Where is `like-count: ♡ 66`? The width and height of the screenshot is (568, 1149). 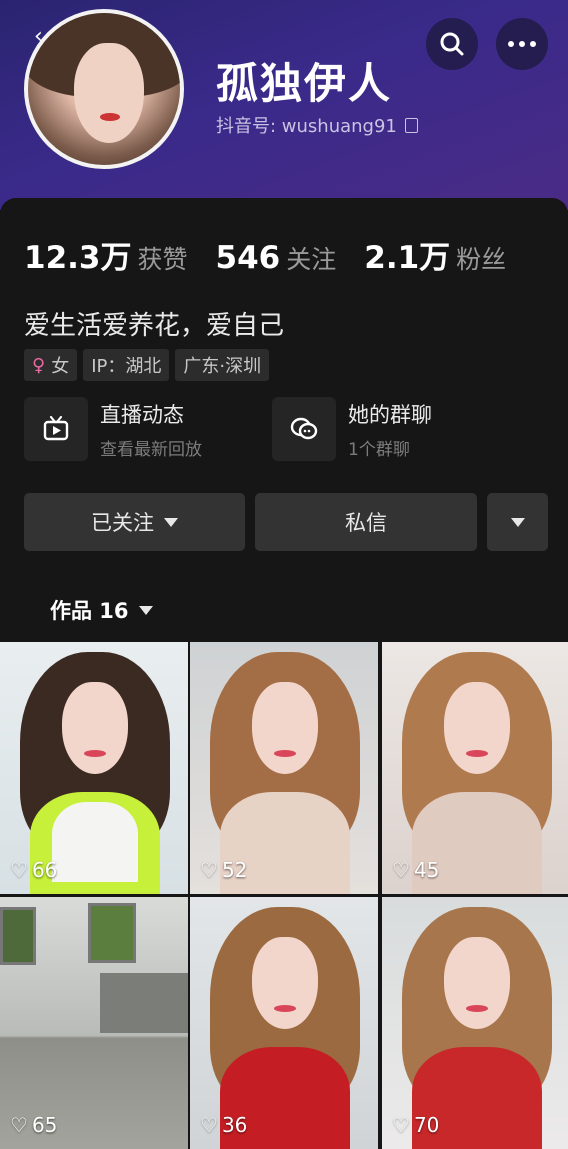 like-count: ♡ 66 is located at coordinates (34, 870).